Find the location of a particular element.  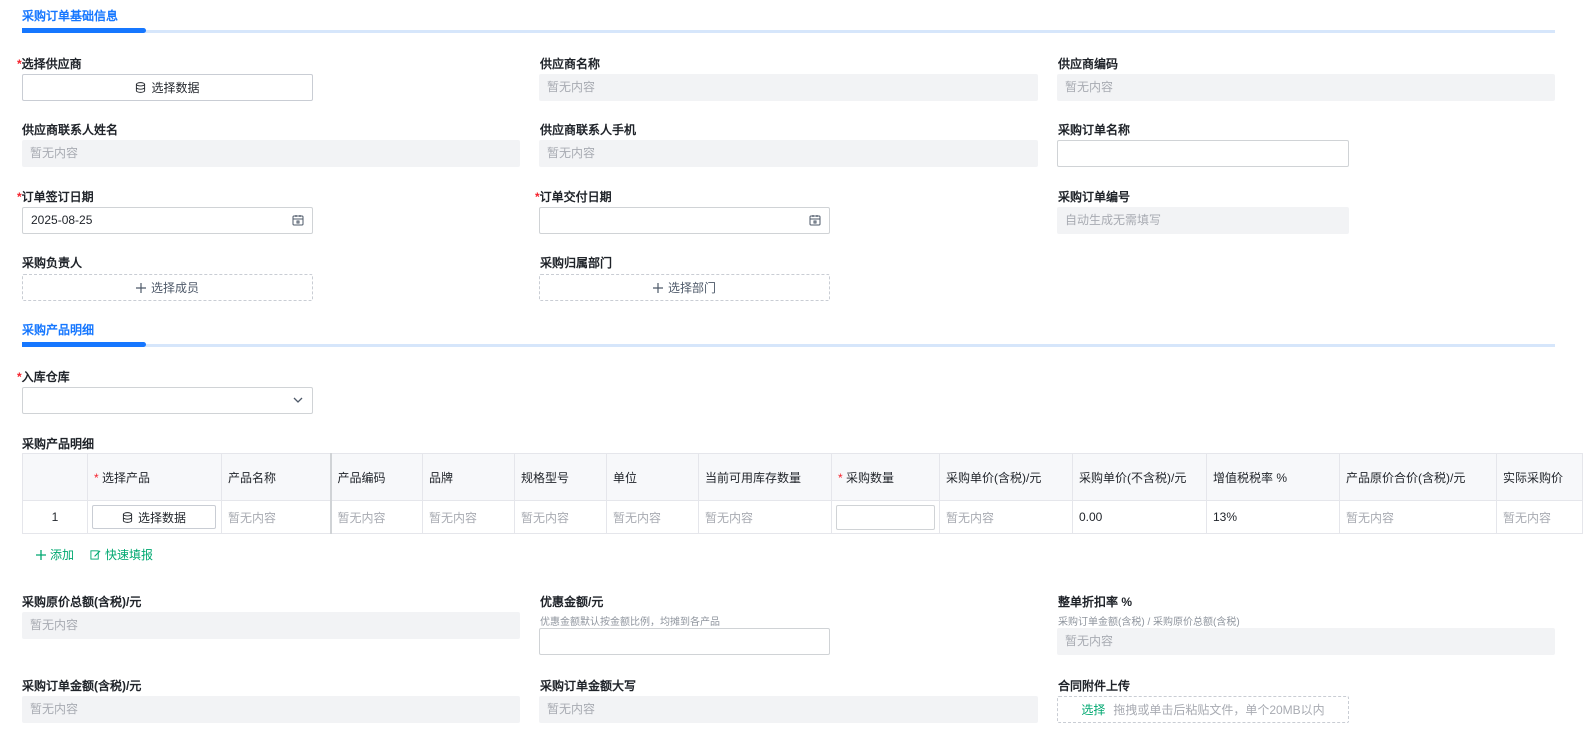

col-price-tax: 采购单价(含税)/元 is located at coordinates (1006, 477).